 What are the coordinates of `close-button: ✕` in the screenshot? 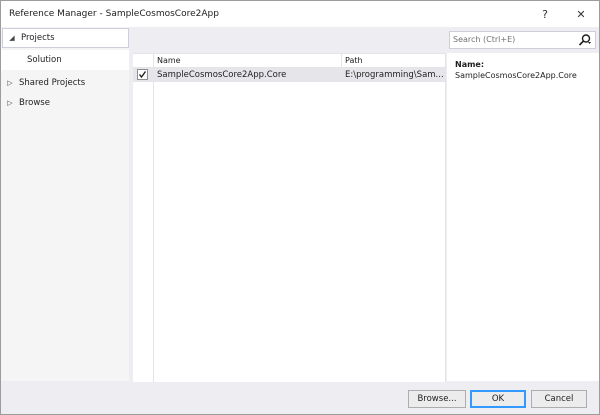 It's located at (581, 14).